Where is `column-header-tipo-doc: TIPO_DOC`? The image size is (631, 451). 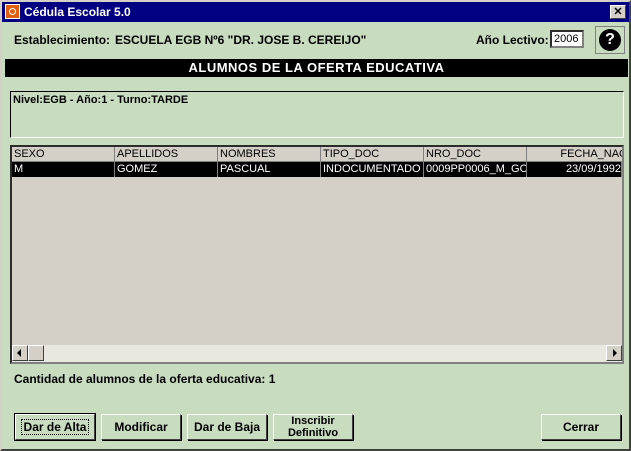
column-header-tipo-doc: TIPO_DOC is located at coordinates (372, 154).